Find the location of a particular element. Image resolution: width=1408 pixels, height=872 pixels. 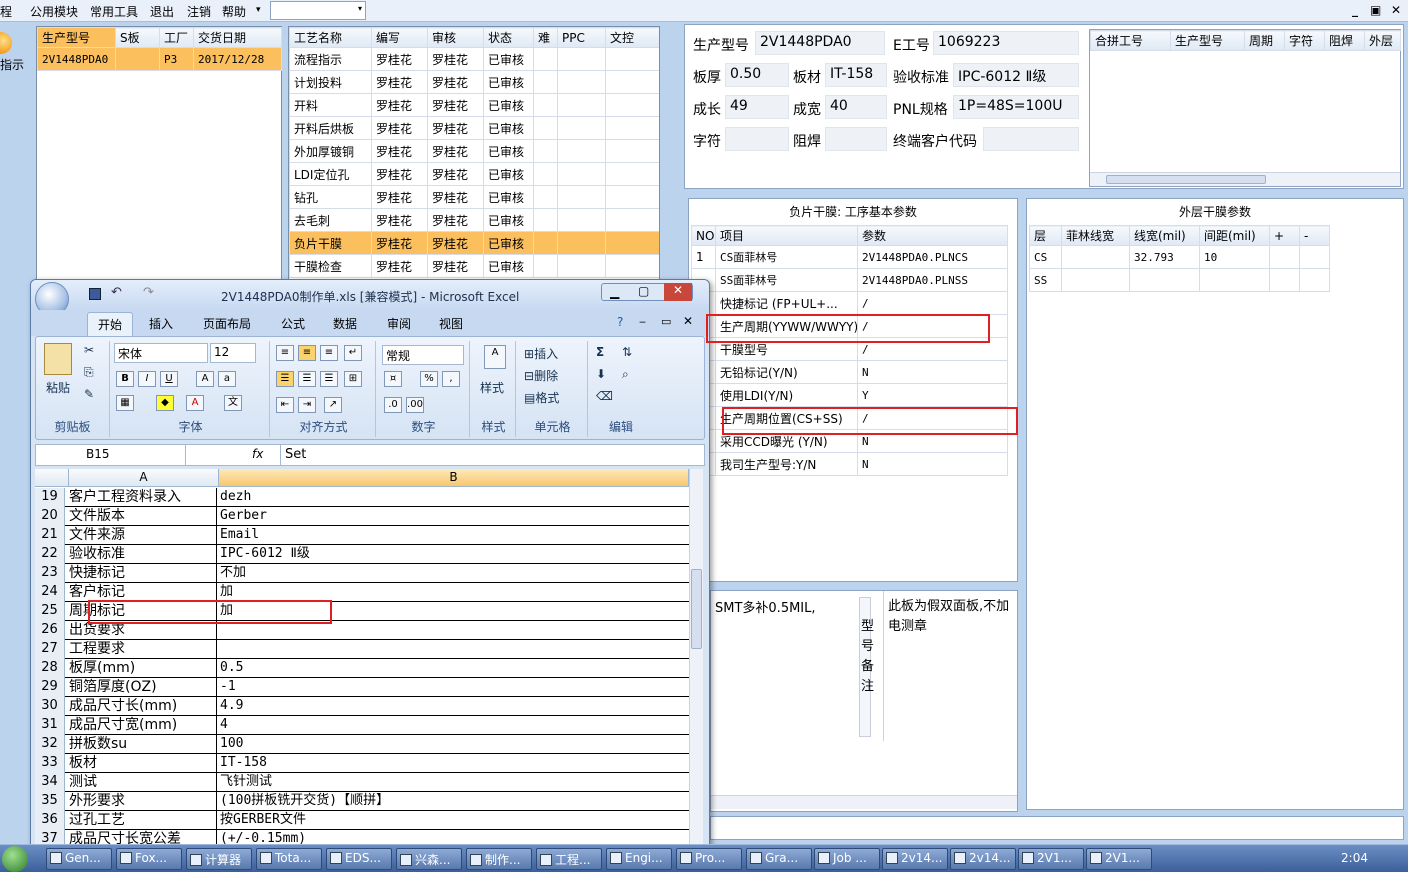

table-row: SS is located at coordinates (1179, 280).